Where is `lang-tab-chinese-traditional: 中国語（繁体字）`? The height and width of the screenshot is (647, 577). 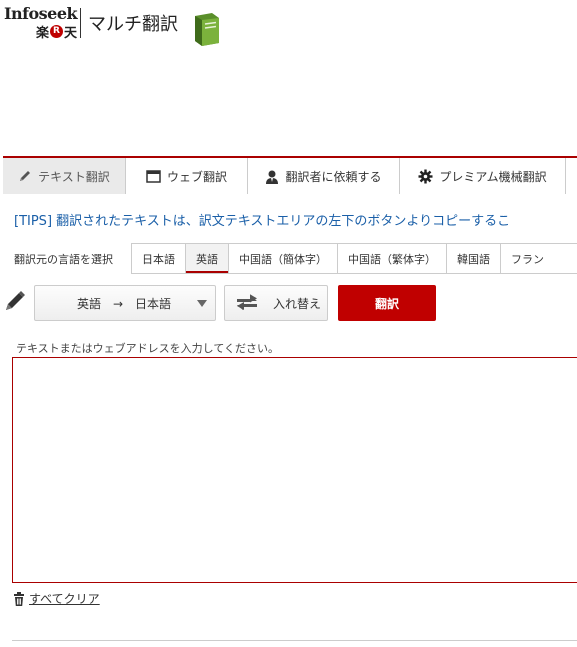 lang-tab-chinese-traditional: 中国語（繁体字） is located at coordinates (392, 258).